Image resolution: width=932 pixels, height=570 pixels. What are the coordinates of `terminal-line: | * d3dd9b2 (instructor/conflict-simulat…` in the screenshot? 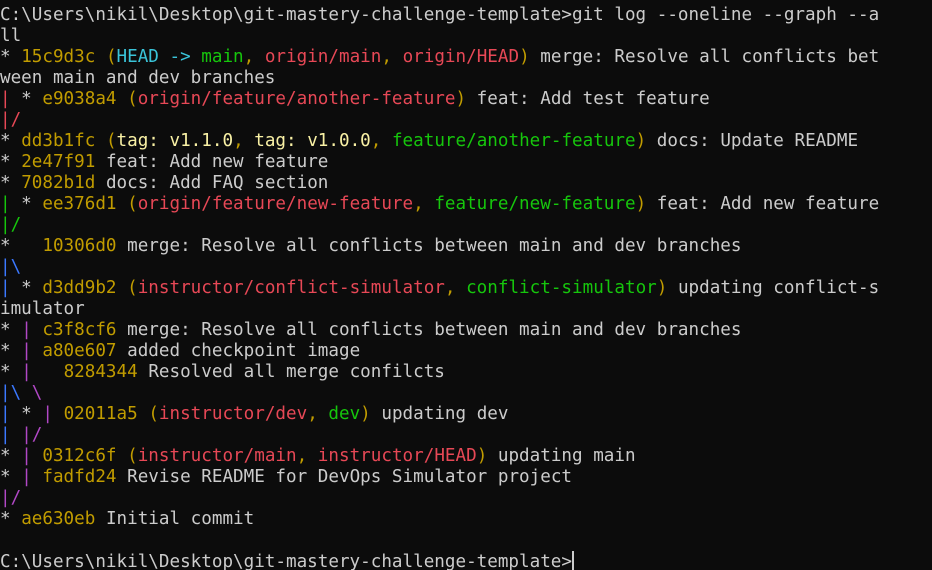 It's located at (466, 288).